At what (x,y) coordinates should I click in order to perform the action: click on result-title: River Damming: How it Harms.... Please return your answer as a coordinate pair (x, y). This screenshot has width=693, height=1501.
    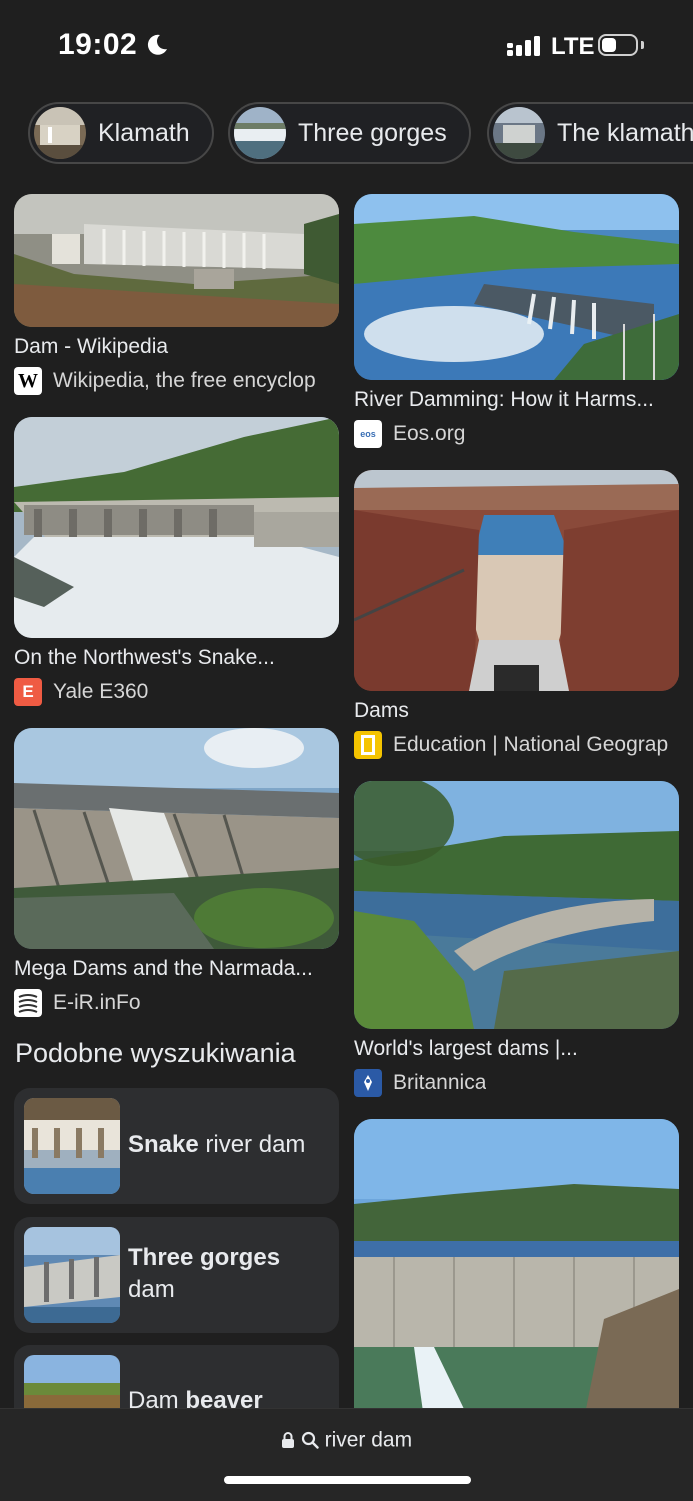
    Looking at the image, I should click on (504, 399).